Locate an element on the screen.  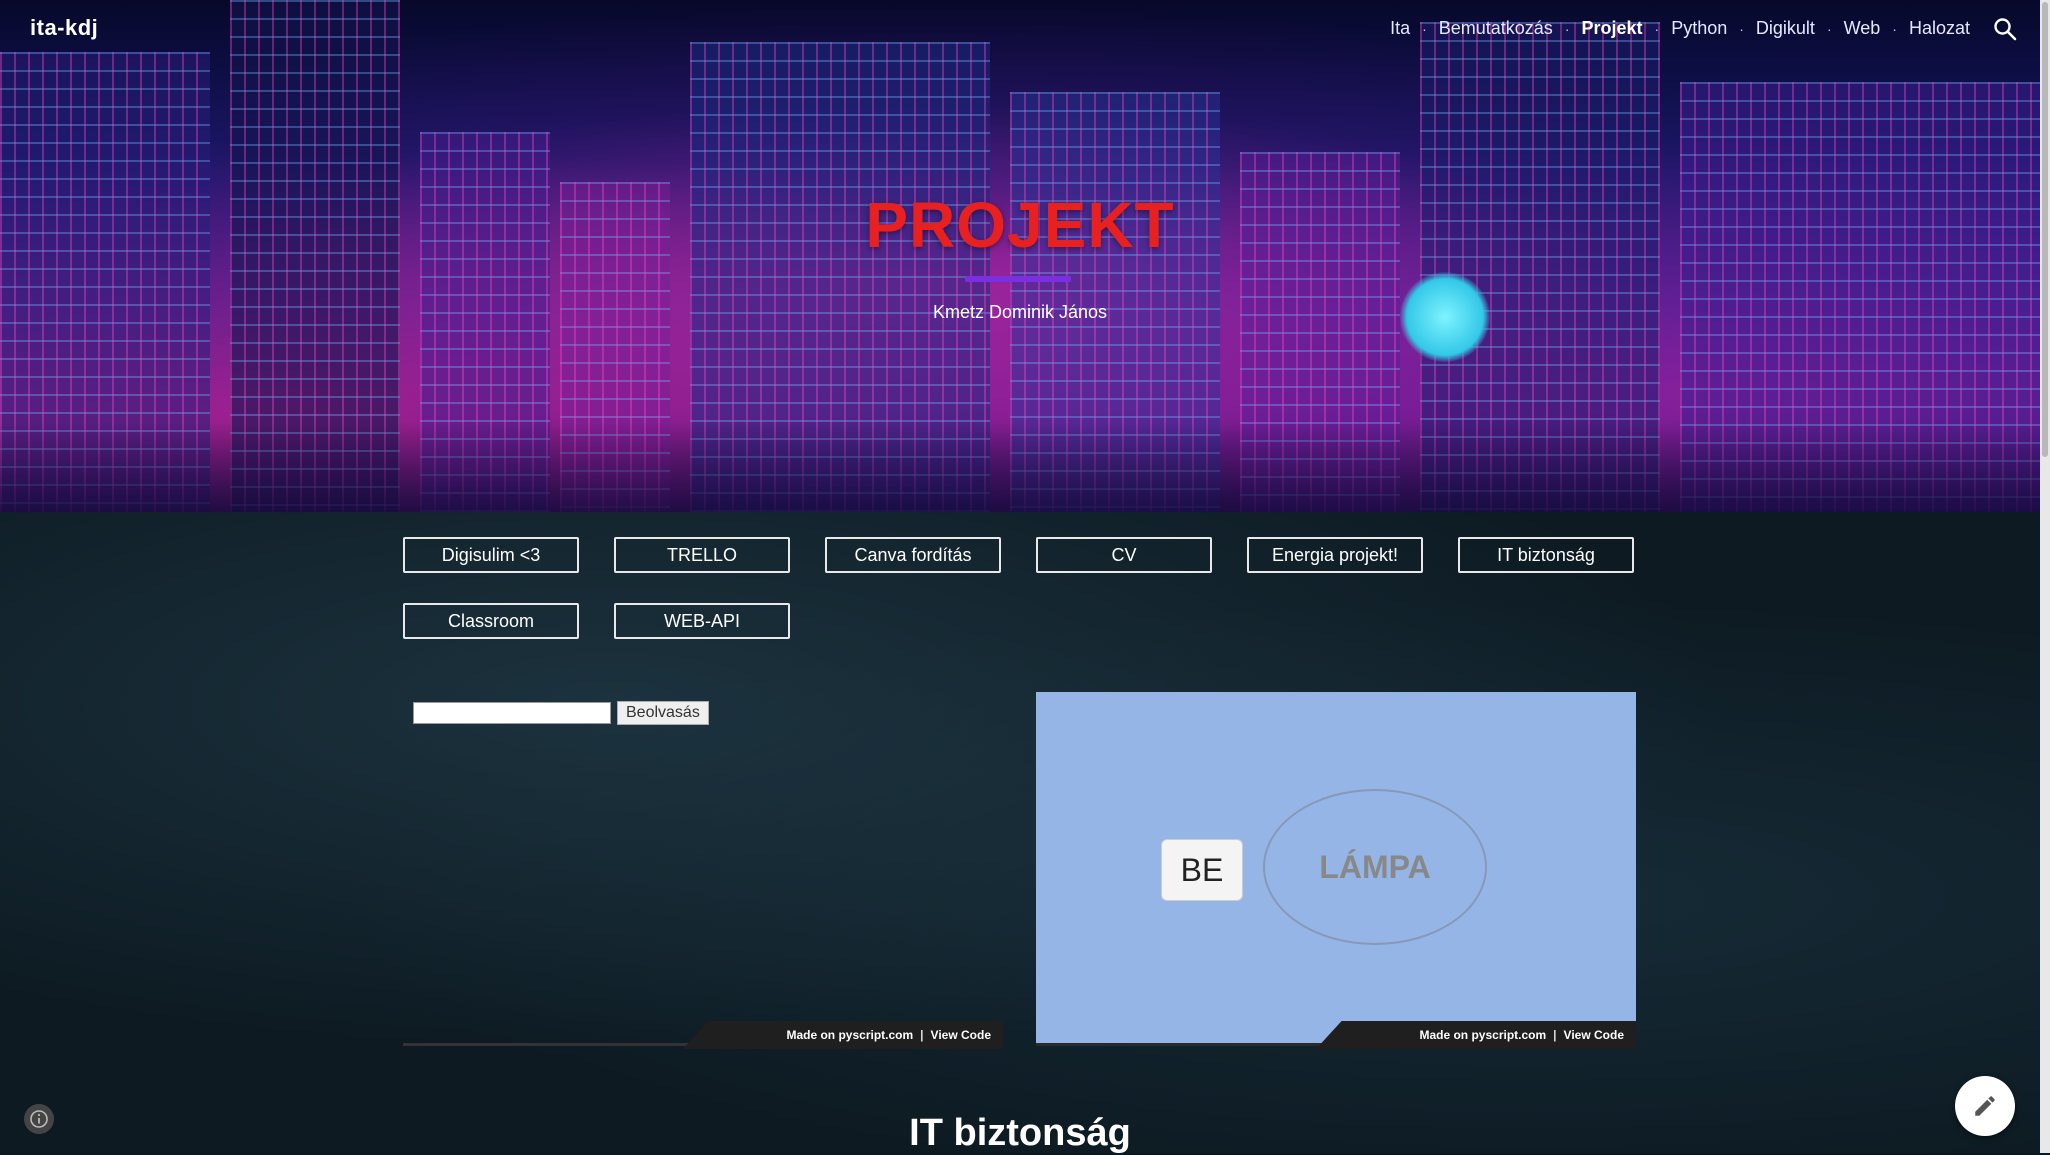
digisulim-button: Digisulim <3 is located at coordinates (491, 555).